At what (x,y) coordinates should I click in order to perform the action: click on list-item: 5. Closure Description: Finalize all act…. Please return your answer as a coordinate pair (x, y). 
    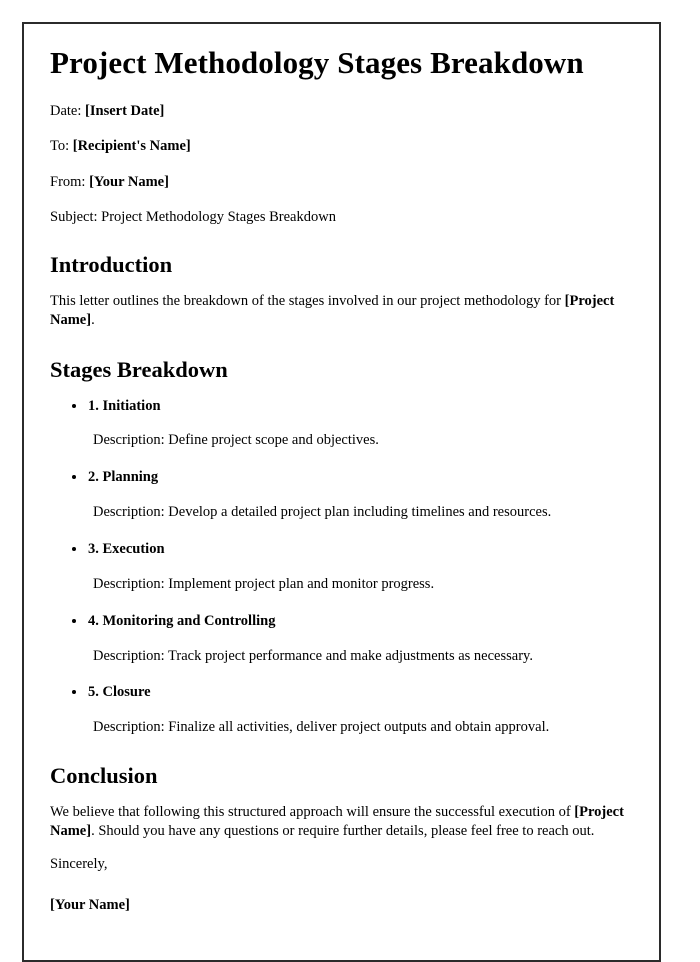
    Looking at the image, I should click on (344, 710).